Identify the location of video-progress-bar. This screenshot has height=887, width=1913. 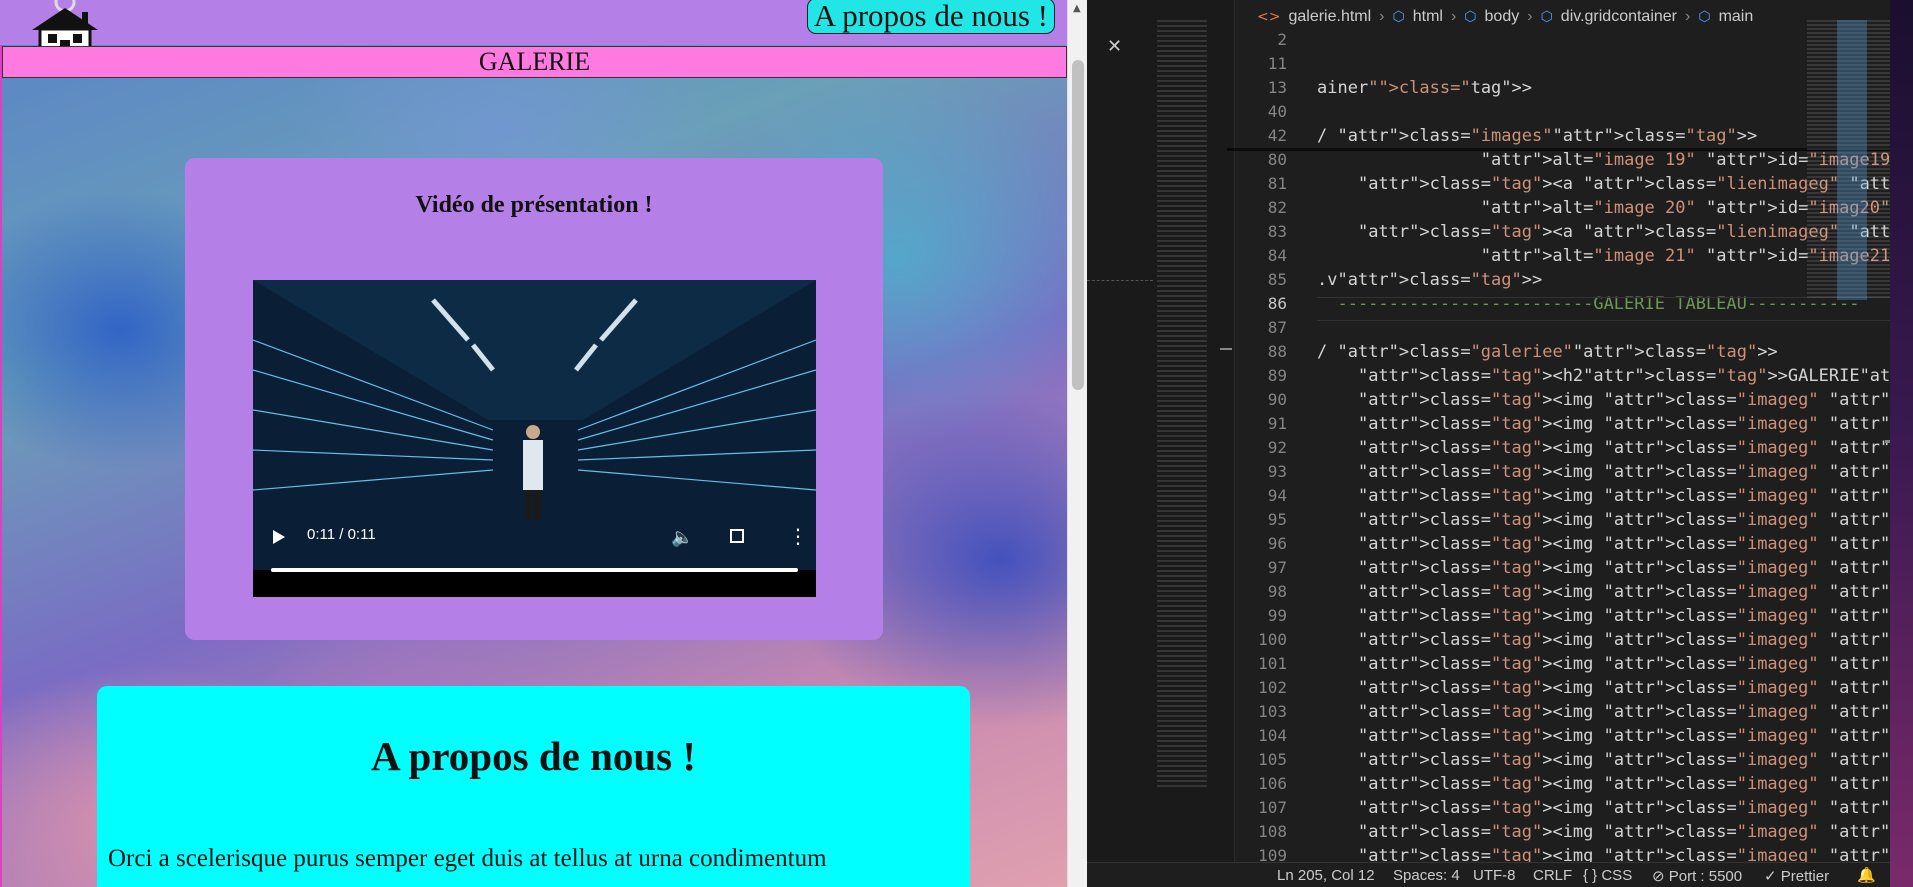
(534, 570).